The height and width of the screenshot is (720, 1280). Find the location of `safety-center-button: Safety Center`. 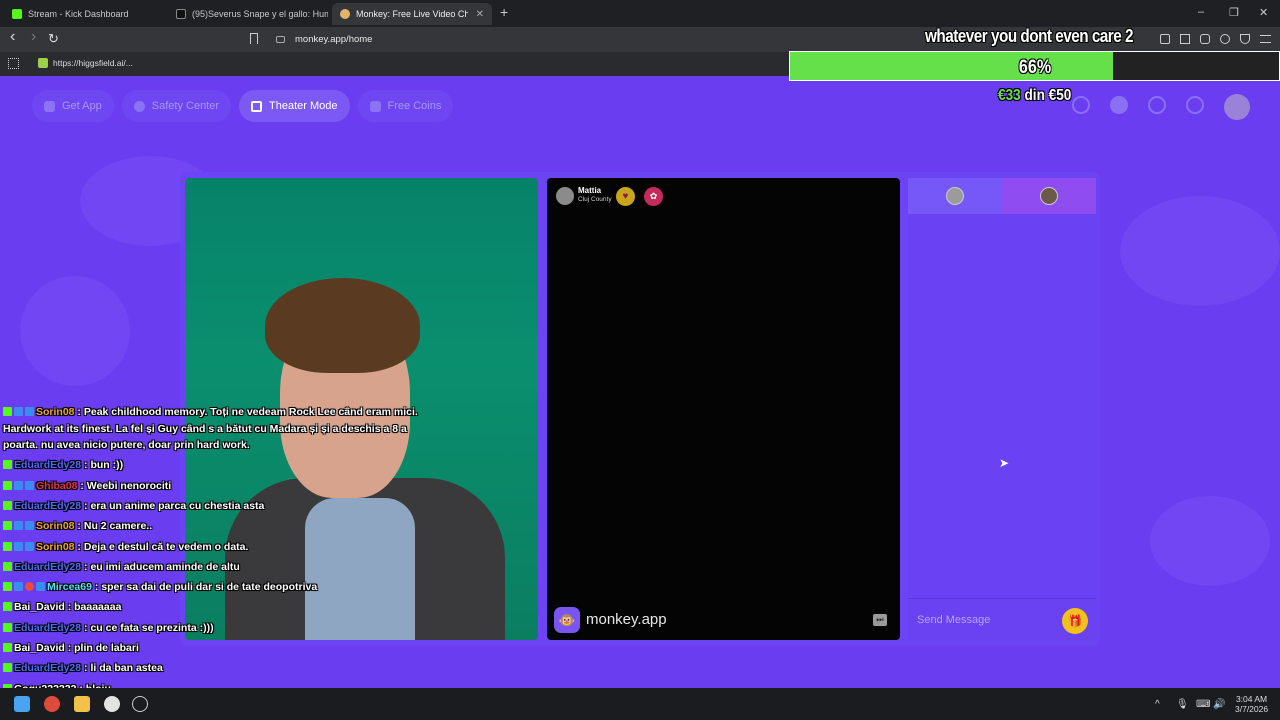

safety-center-button: Safety Center is located at coordinates (176, 106).